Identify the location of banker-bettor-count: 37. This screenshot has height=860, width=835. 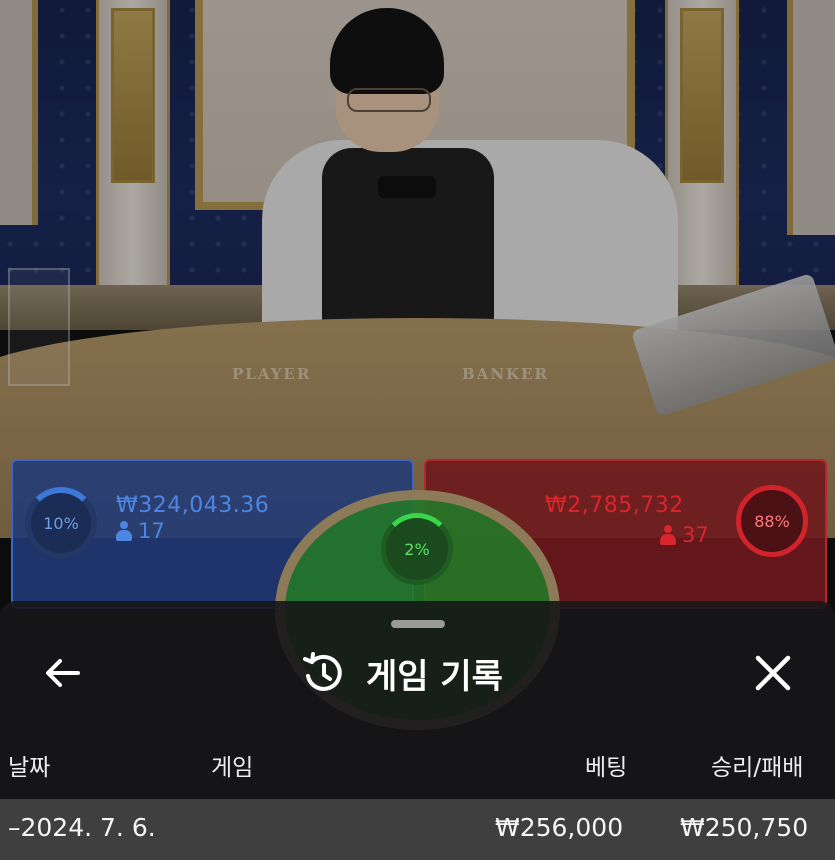
(684, 535).